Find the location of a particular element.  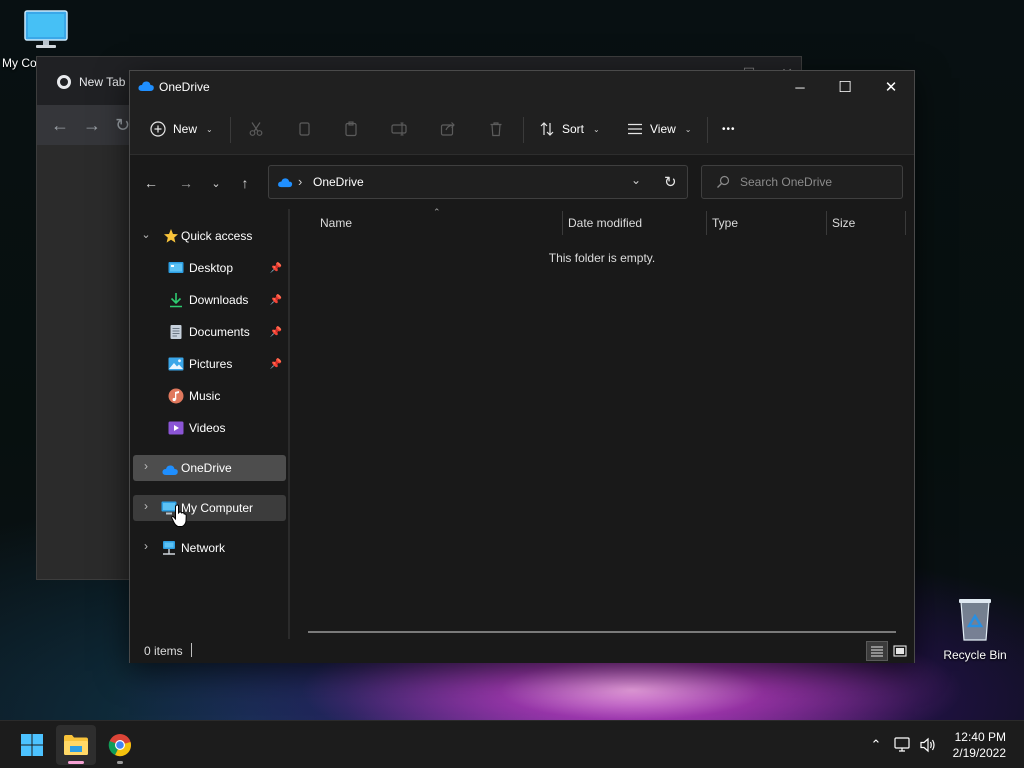

share-button is located at coordinates (448, 129).